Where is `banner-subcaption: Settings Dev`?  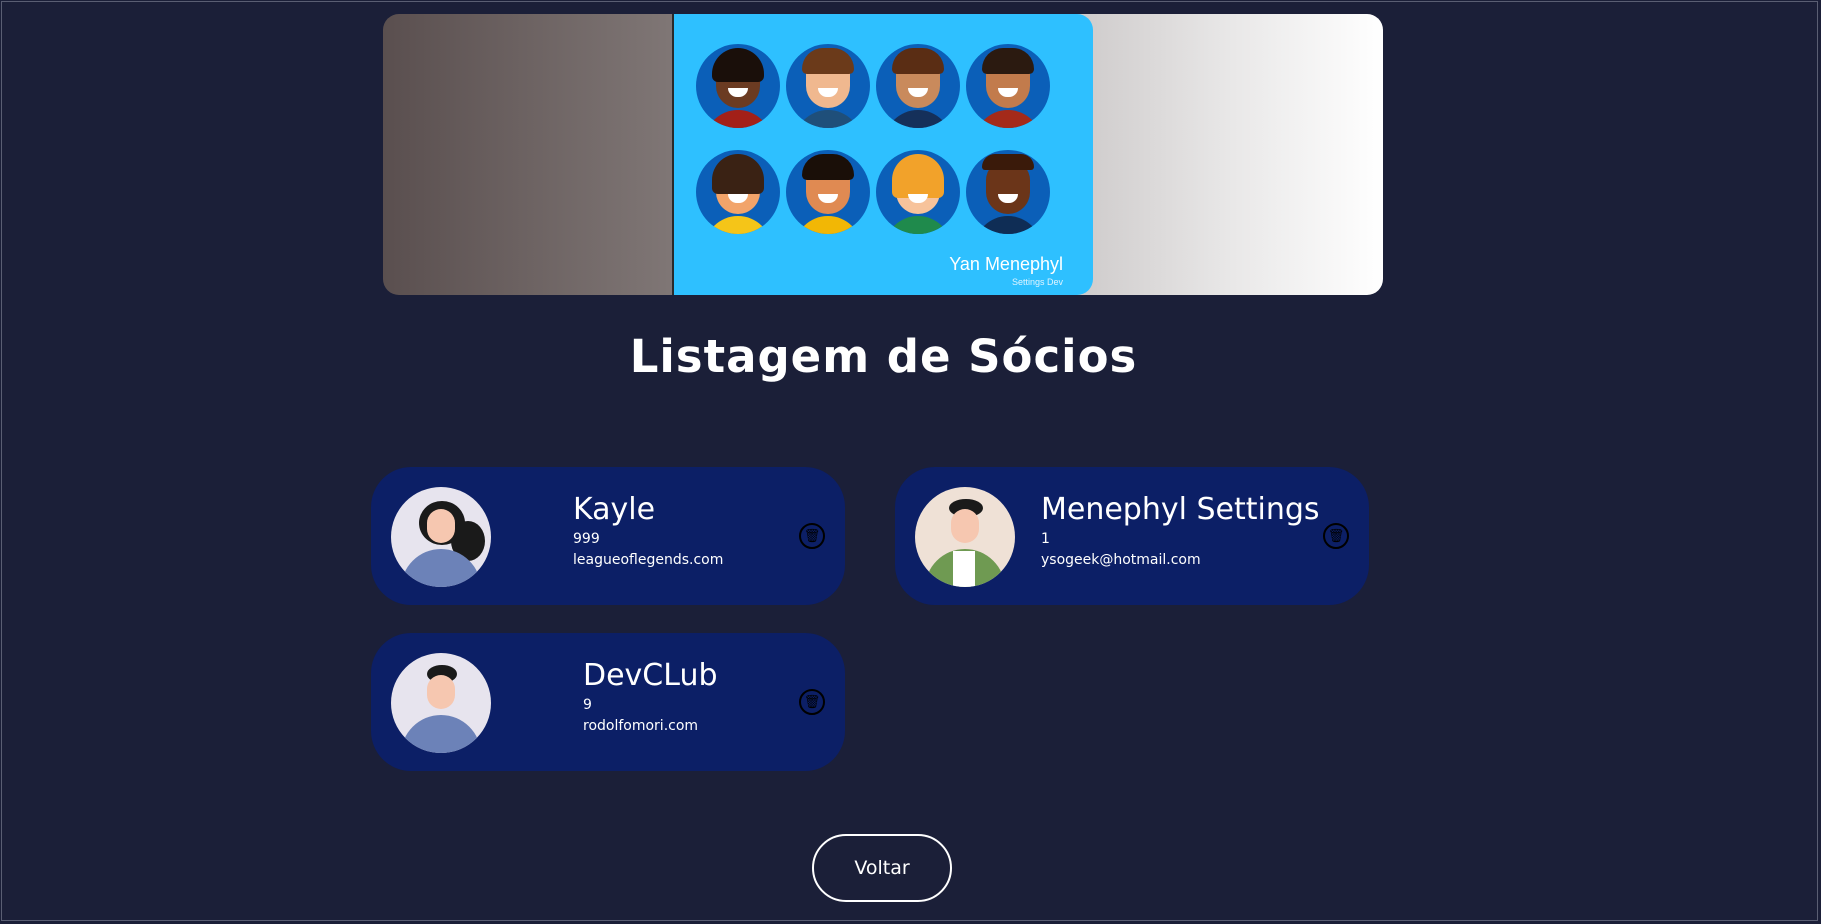 banner-subcaption: Settings Dev is located at coordinates (1037, 282).